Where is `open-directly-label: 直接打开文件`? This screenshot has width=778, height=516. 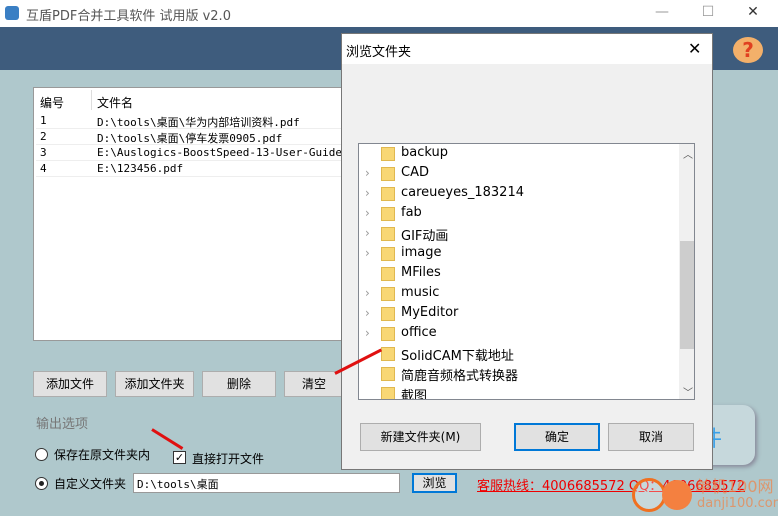
open-directly-label: 直接打开文件 is located at coordinates (228, 458).